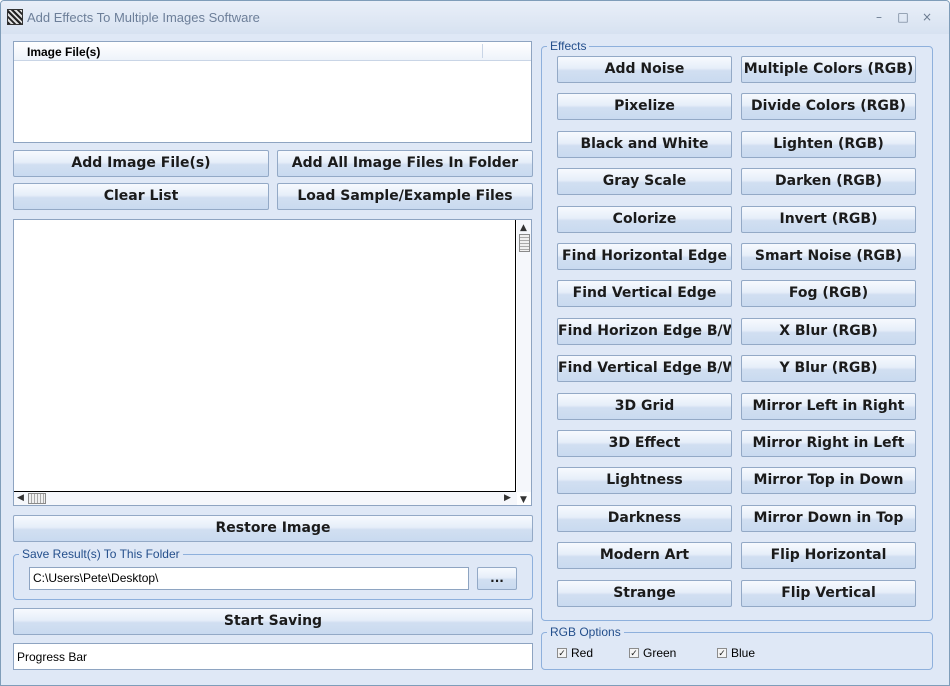  What do you see at coordinates (634, 652) in the screenshot?
I see `green-check-icon: ✓` at bounding box center [634, 652].